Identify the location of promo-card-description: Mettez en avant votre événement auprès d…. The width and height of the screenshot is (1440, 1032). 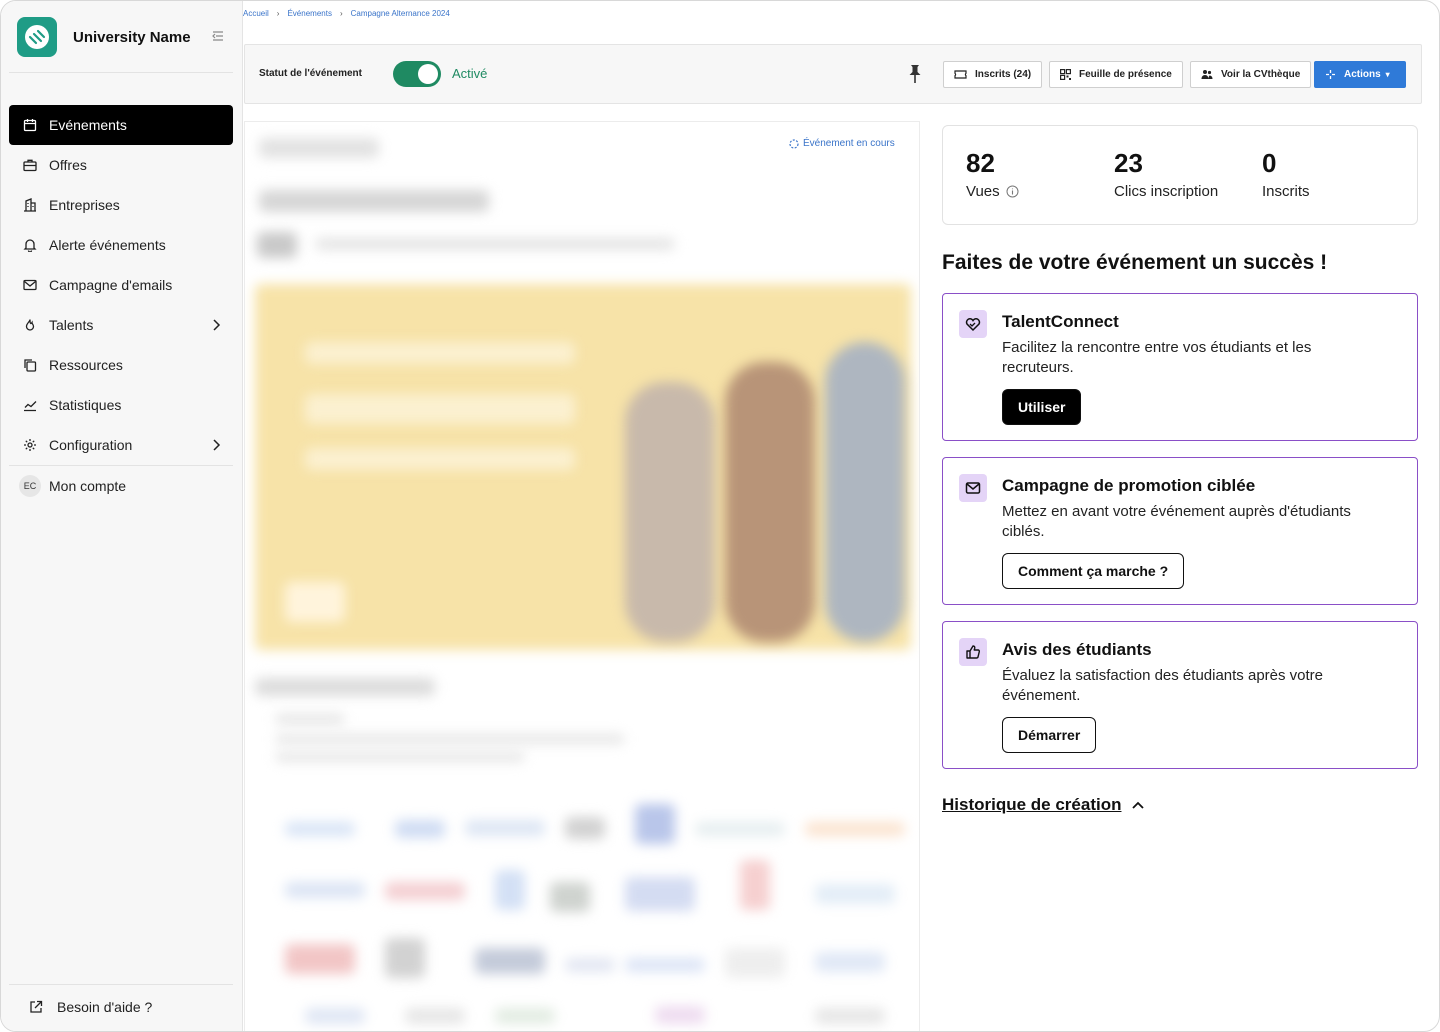
(1176, 521).